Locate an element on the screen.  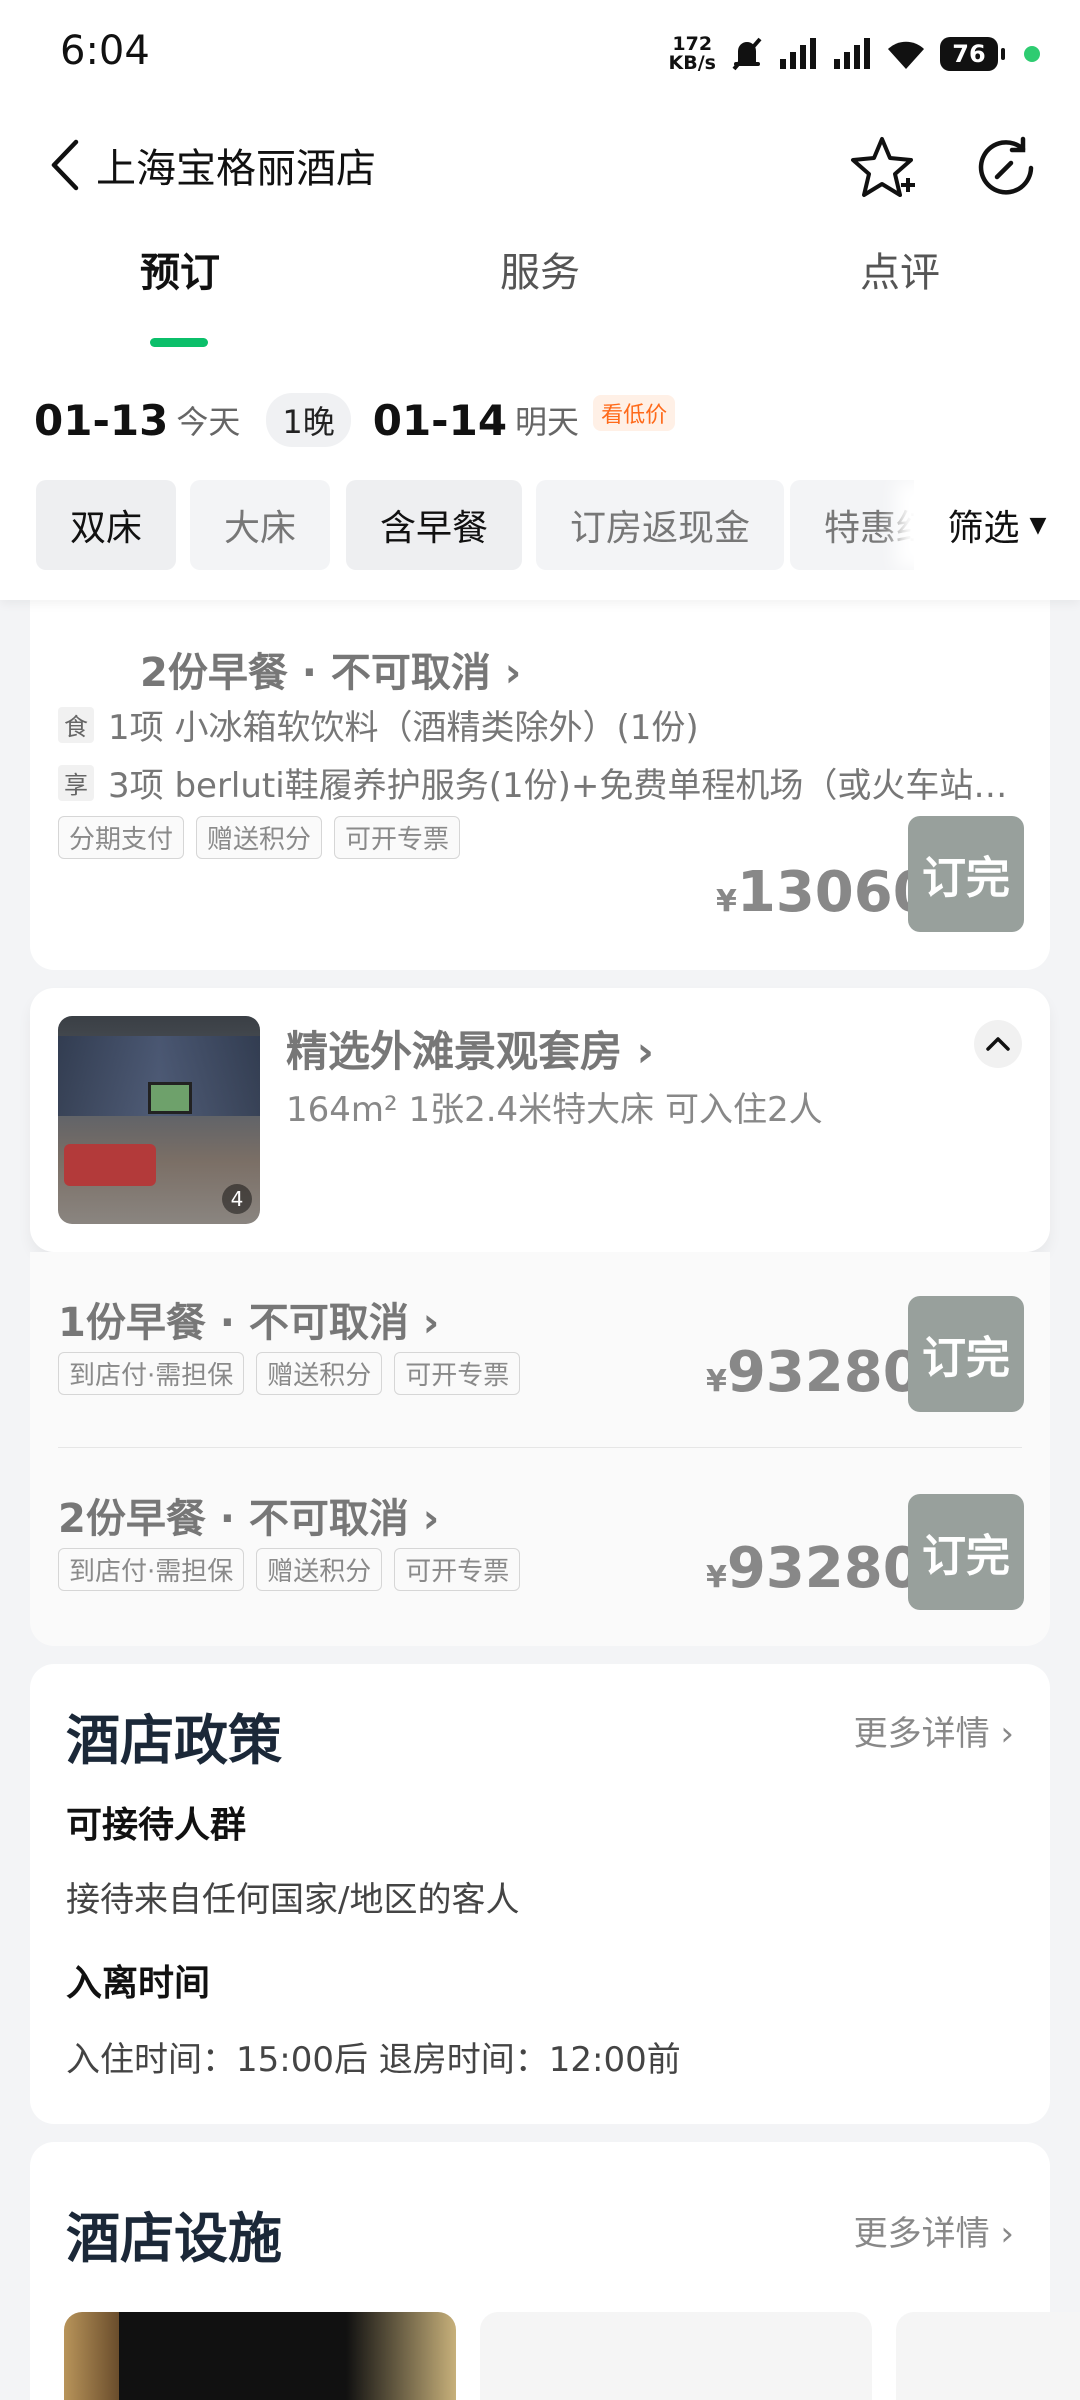
filter-chips: 双床 大床 含早餐 订房返现金 特惠红 筛选 ▼ is located at coordinates (540, 525).